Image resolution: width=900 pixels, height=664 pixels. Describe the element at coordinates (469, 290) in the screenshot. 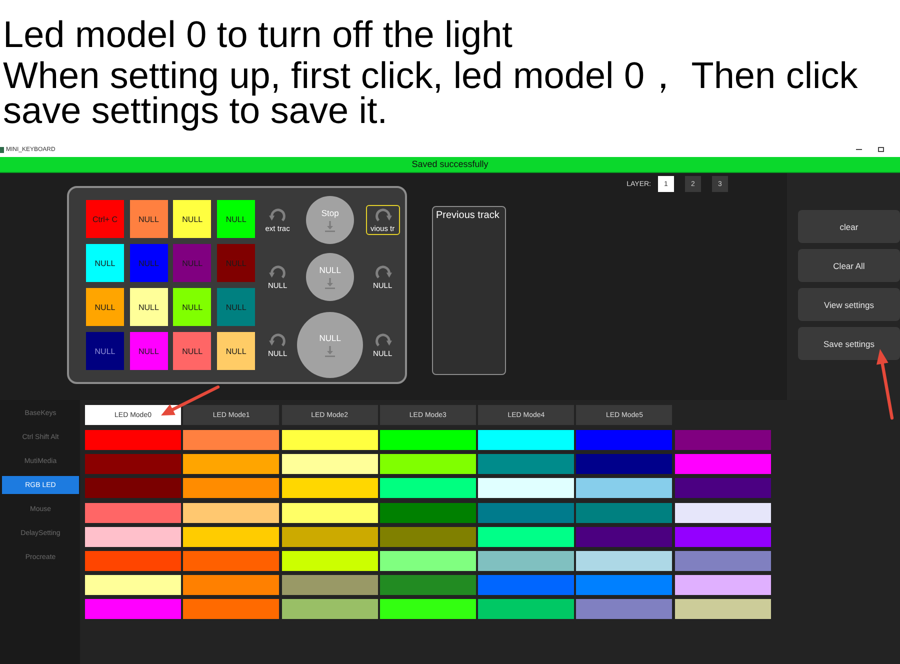

I see `function-display: Previous track` at that location.